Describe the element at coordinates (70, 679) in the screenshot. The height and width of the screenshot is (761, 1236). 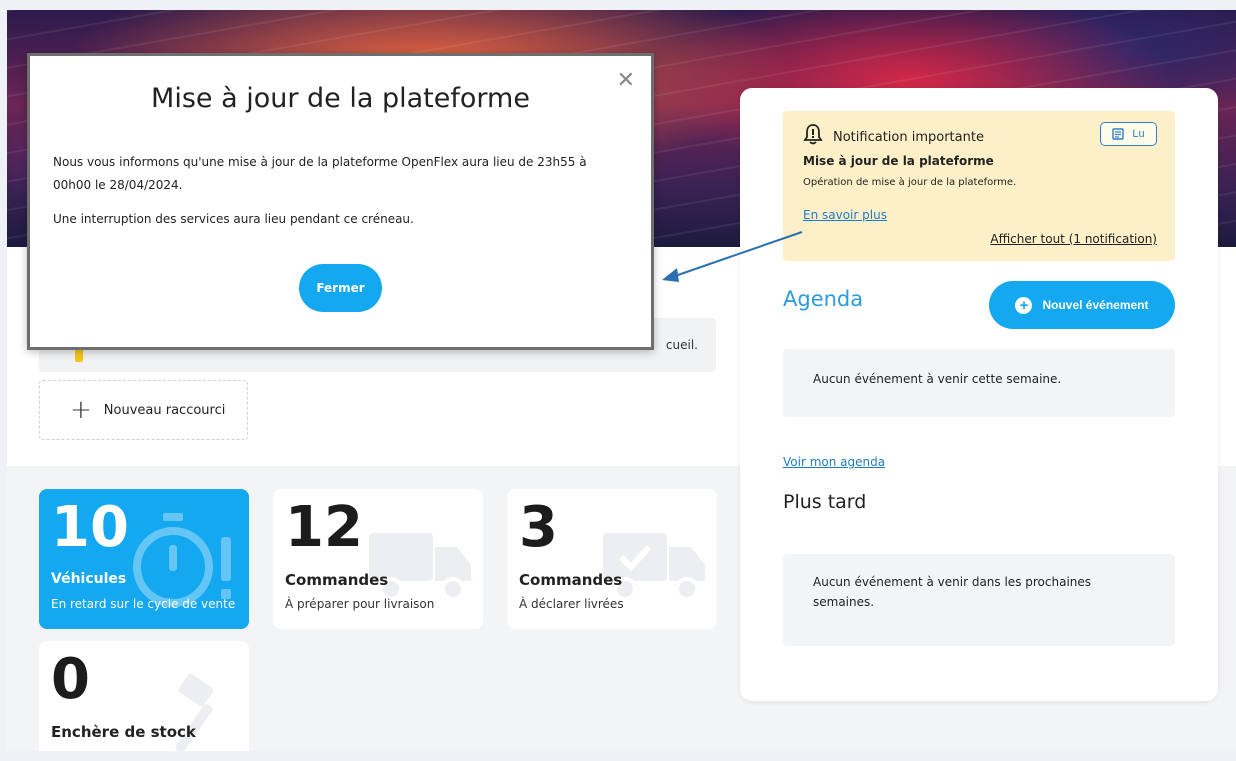
I see `tile-count: 0` at that location.